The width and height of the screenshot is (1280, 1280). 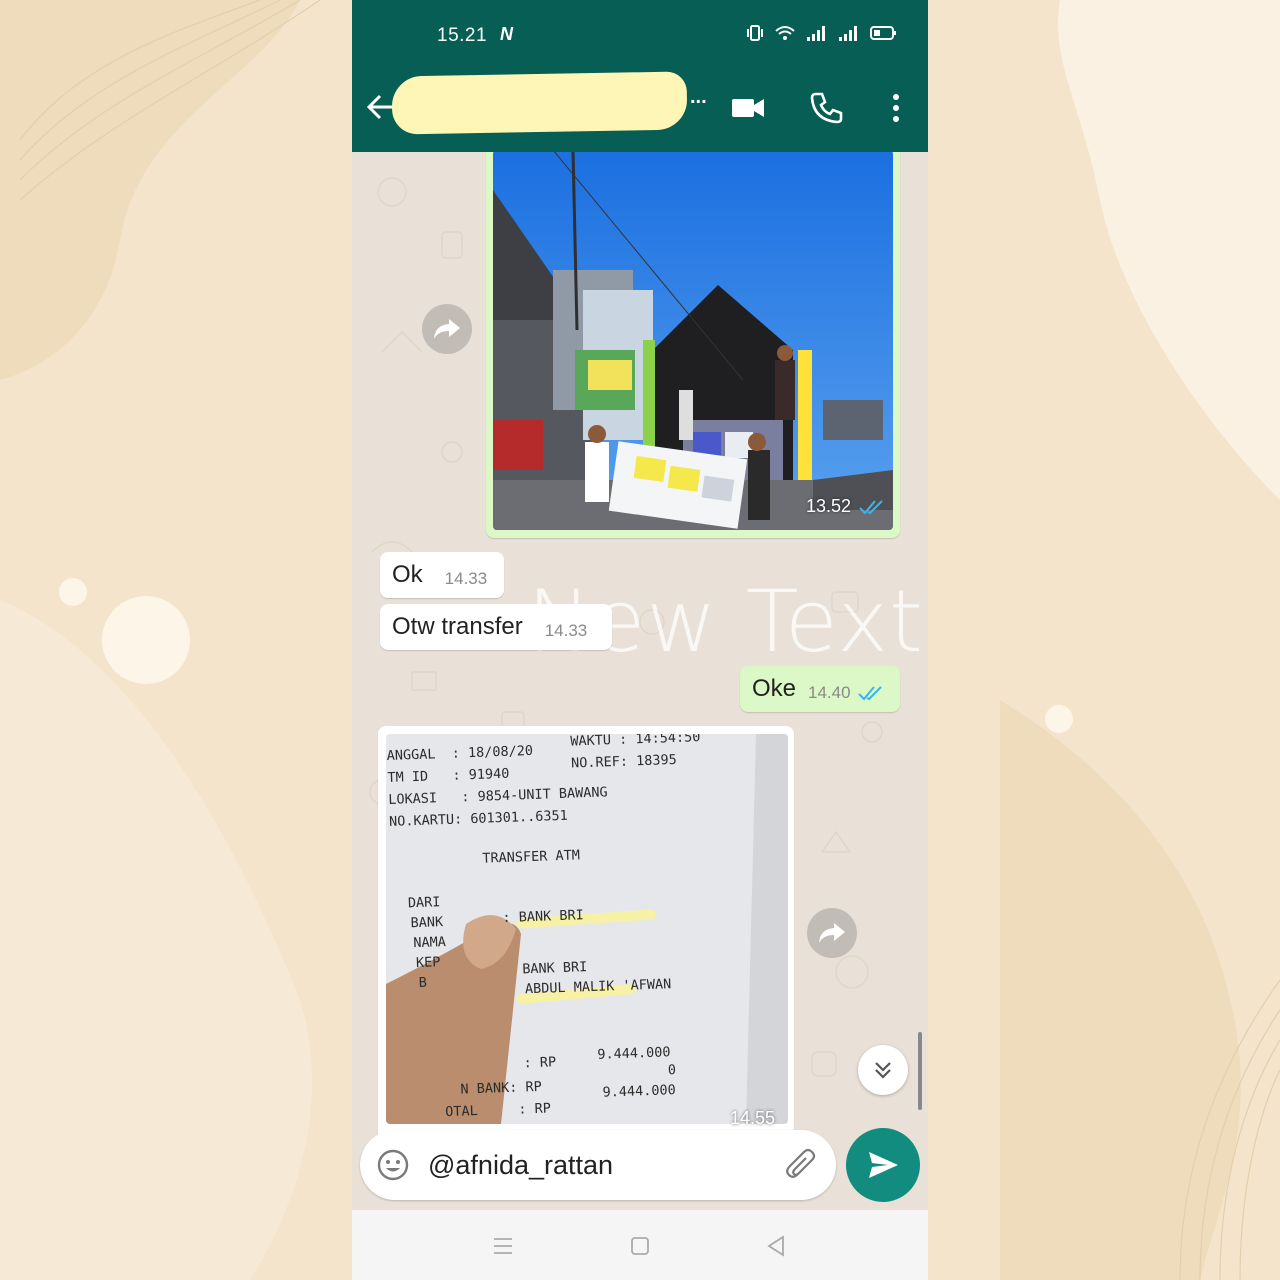 What do you see at coordinates (539, 103) in the screenshot?
I see `contact-name-redaction` at bounding box center [539, 103].